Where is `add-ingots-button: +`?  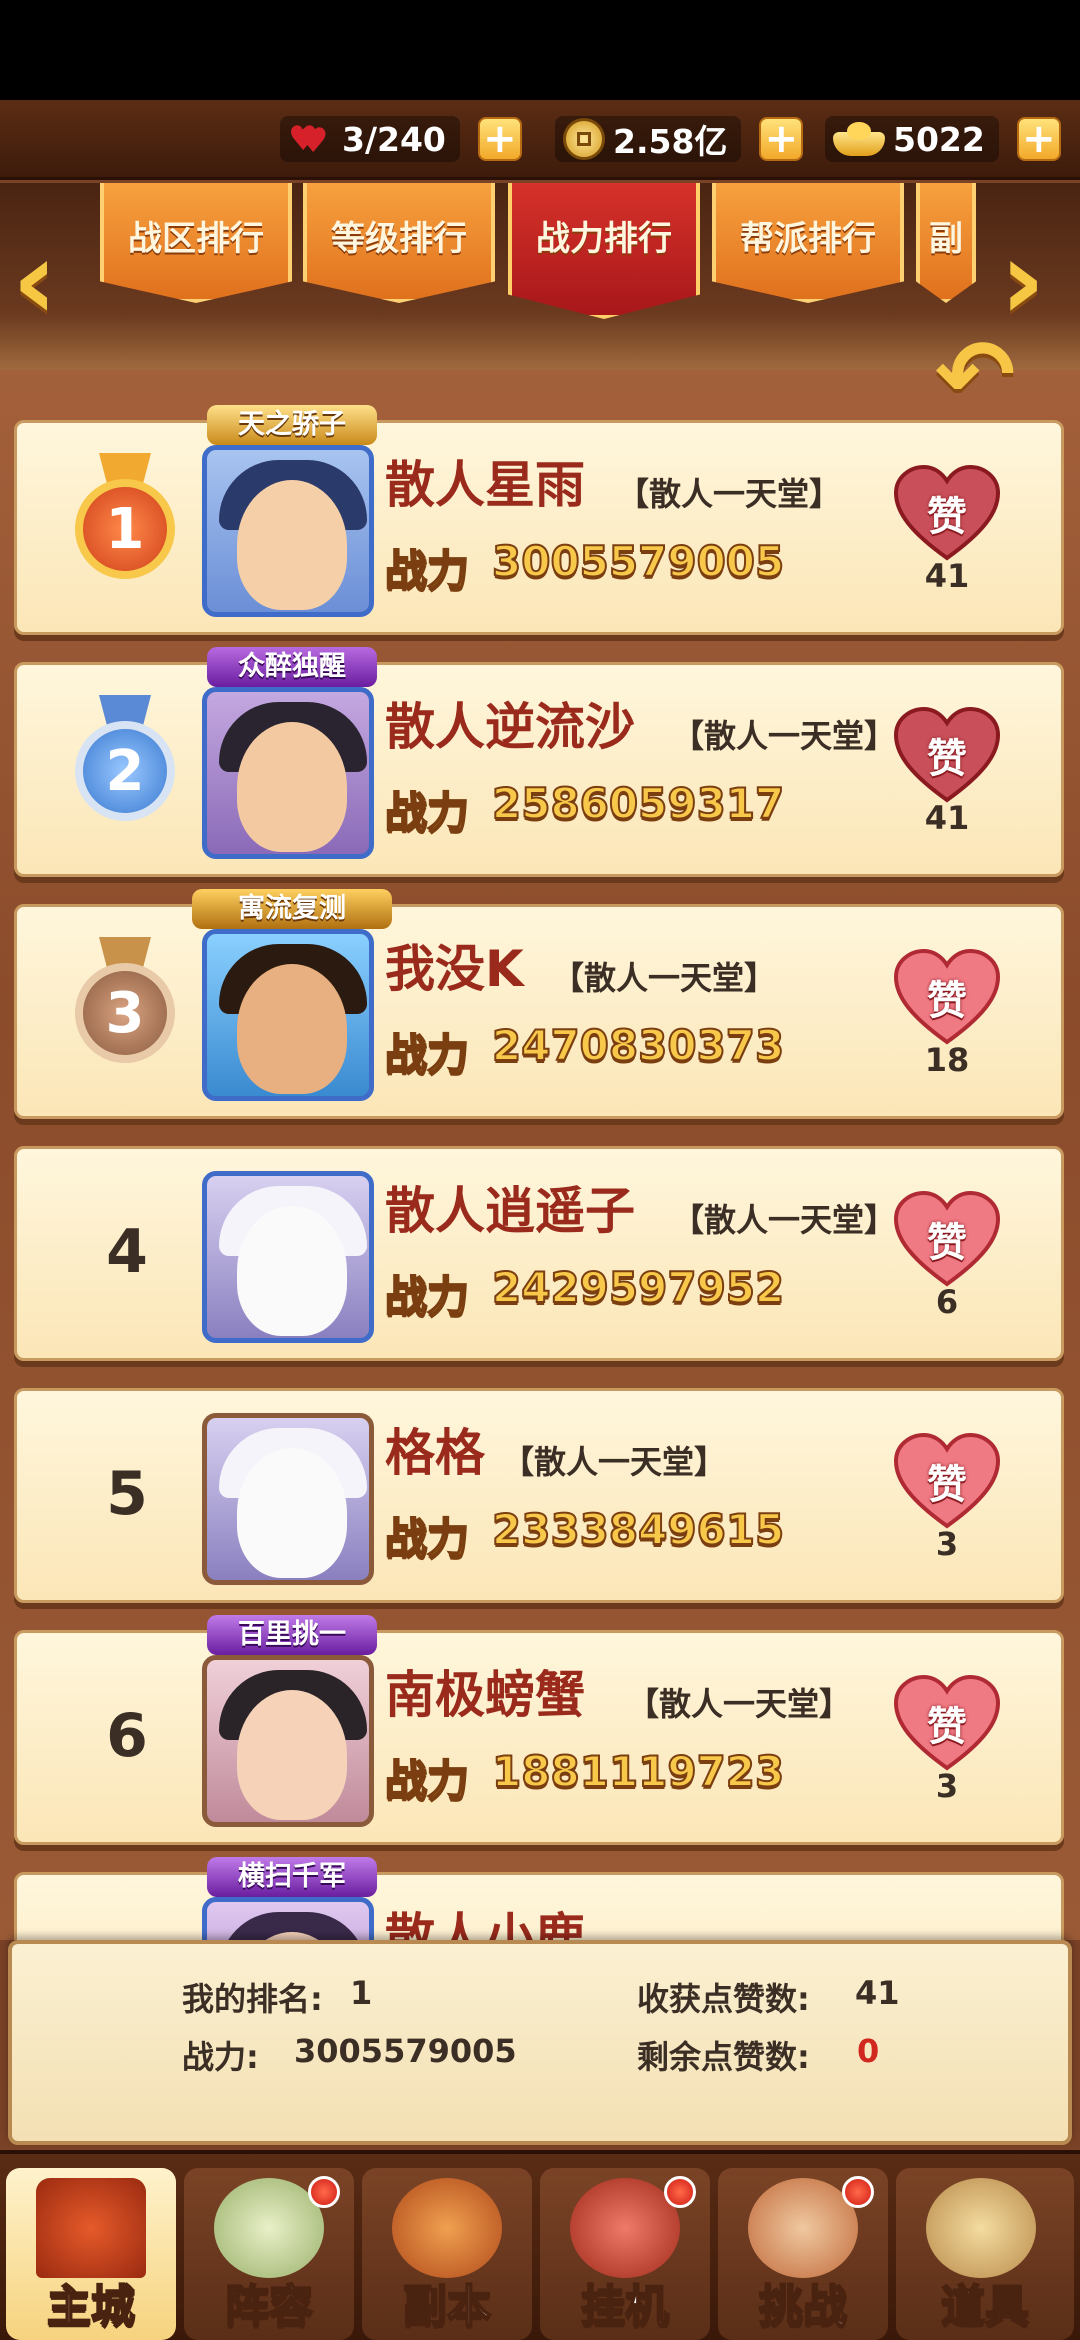 add-ingots-button: + is located at coordinates (1038, 139).